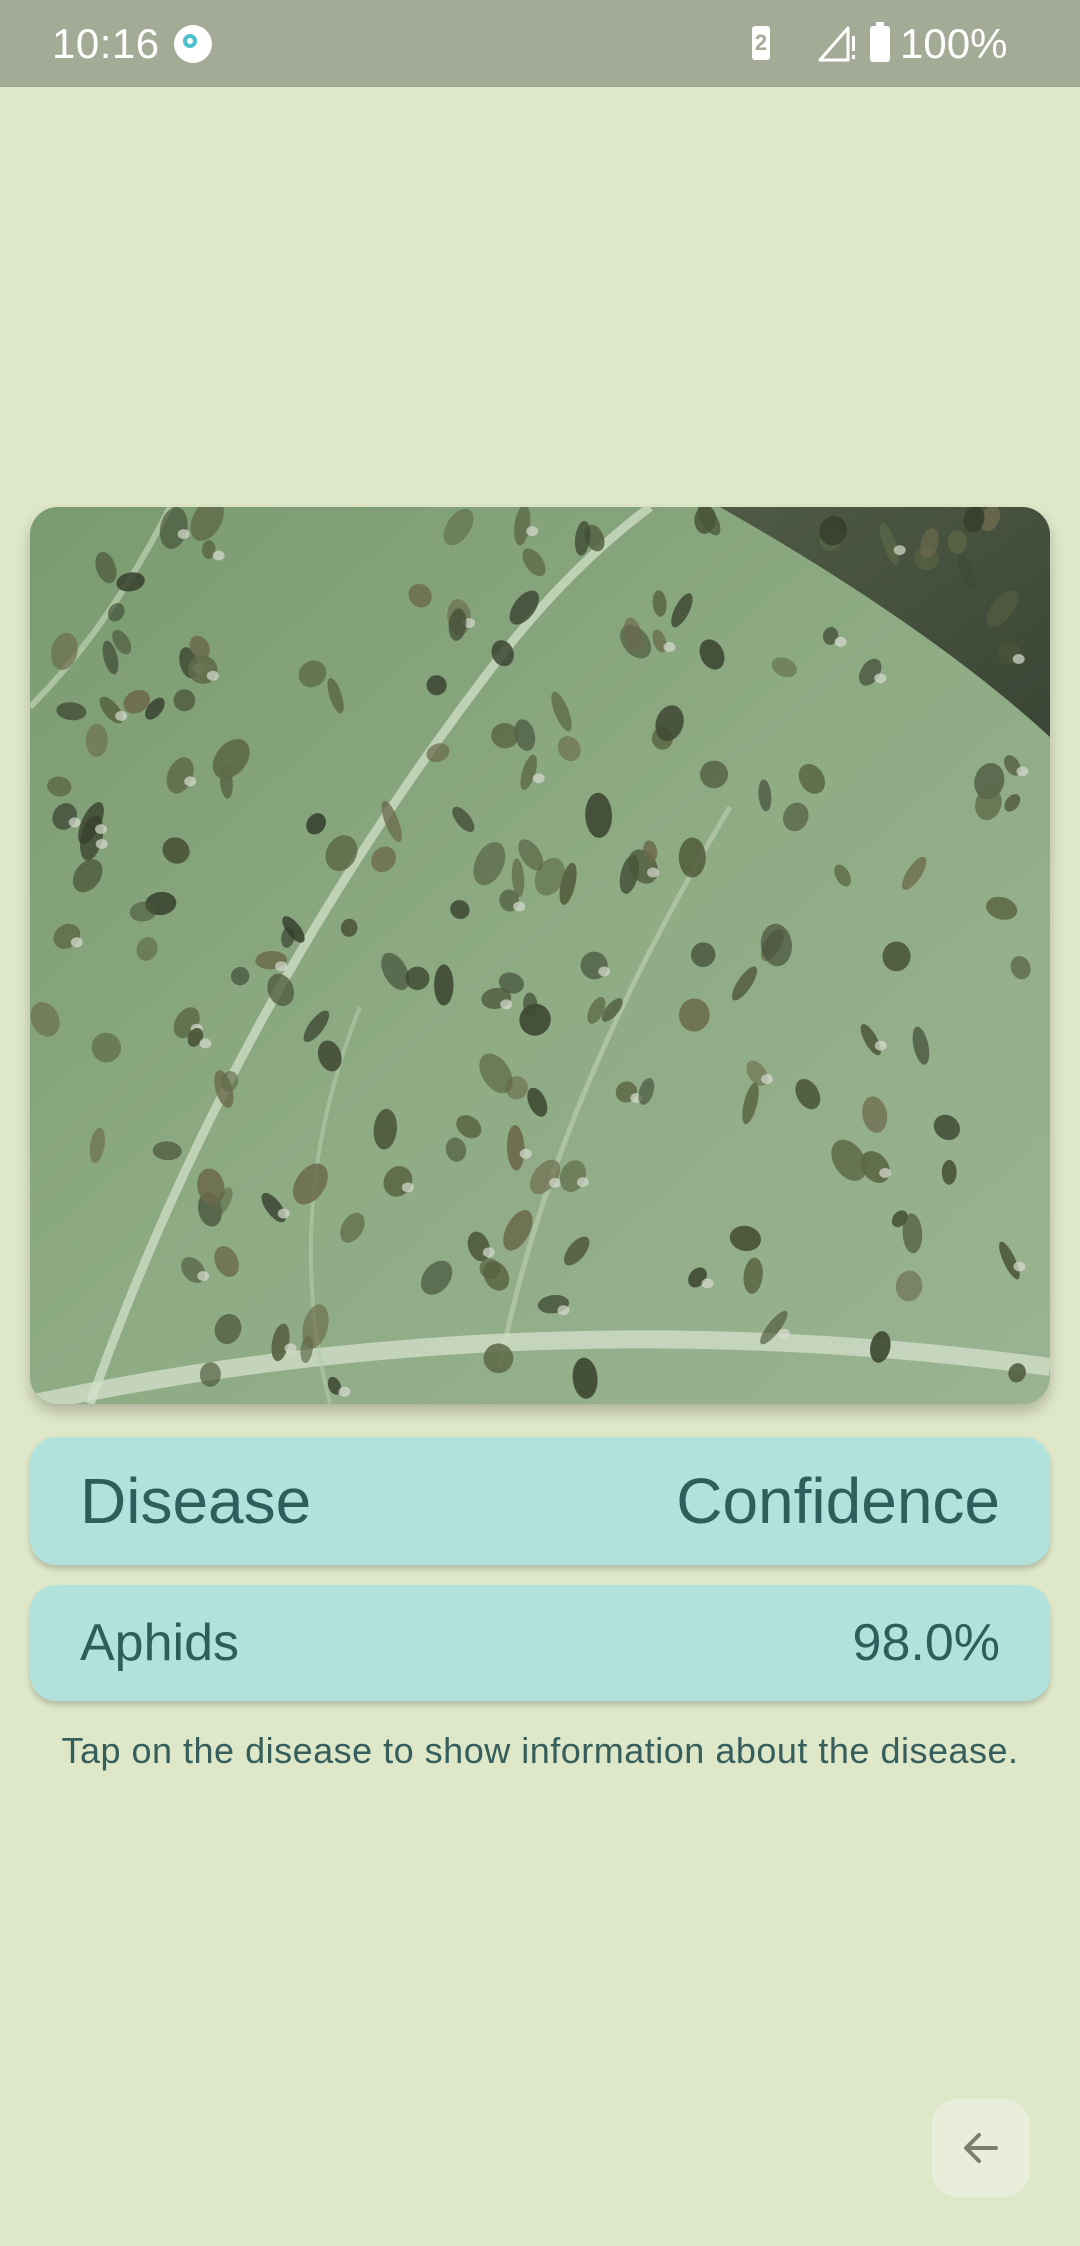  Describe the element at coordinates (159, 1643) in the screenshot. I see `disease-name: Aphids` at that location.